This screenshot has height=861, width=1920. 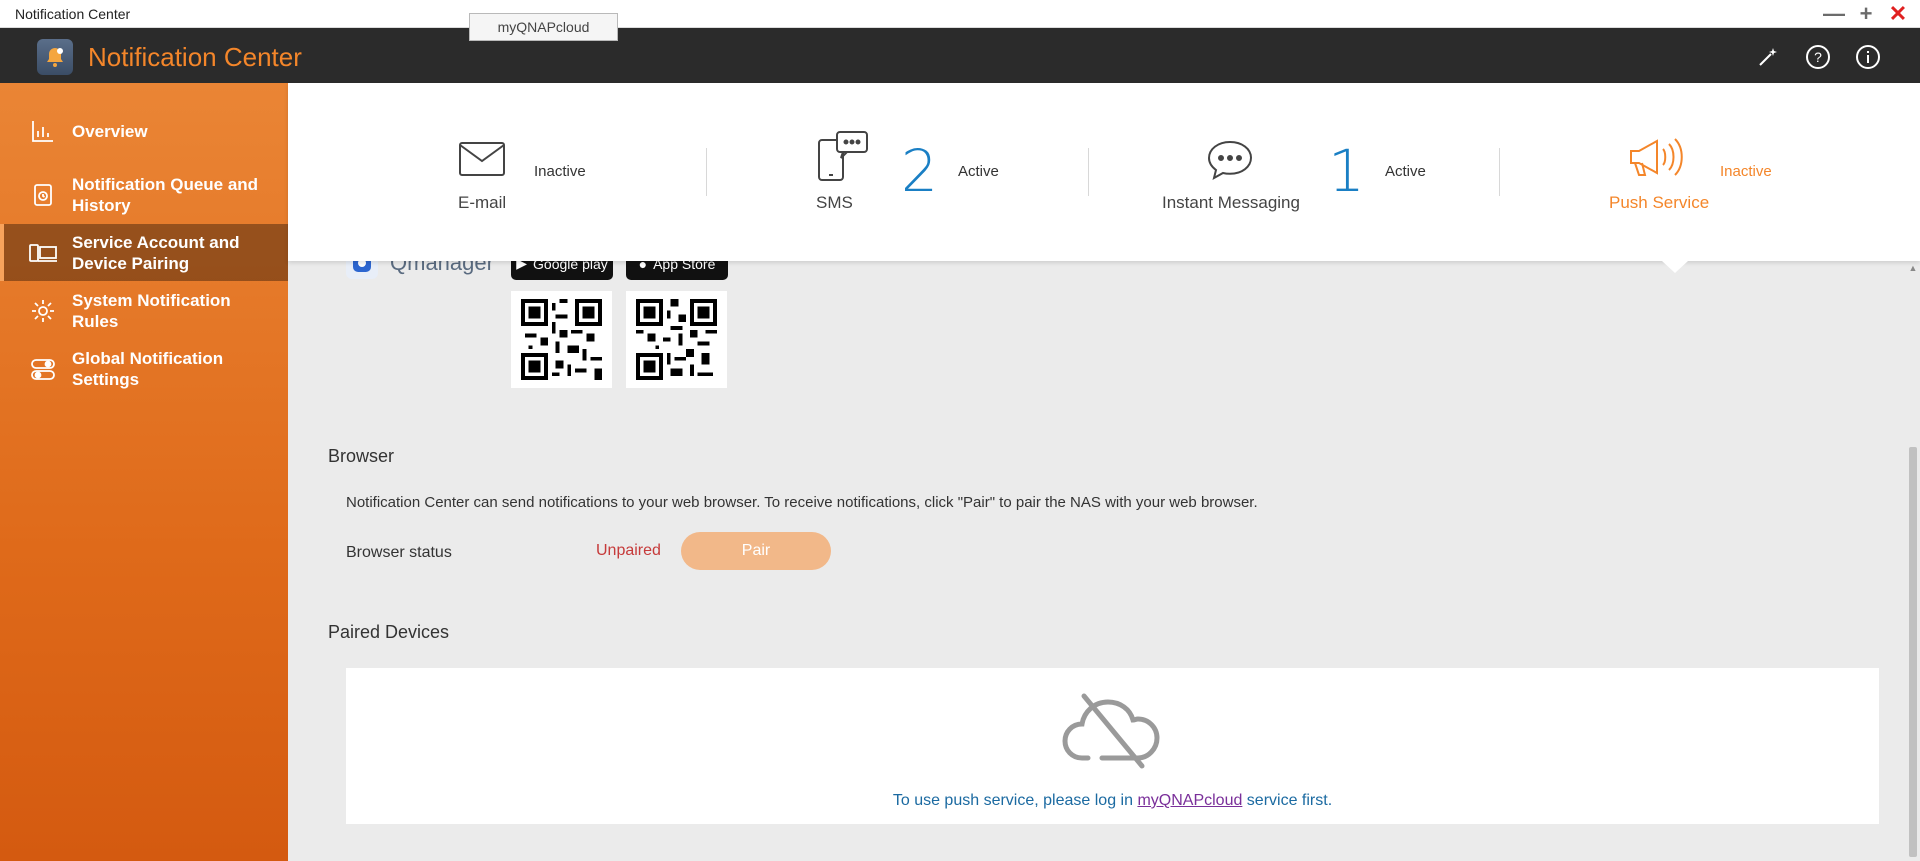 I want to click on toggle-icon, so click(x=43, y=369).